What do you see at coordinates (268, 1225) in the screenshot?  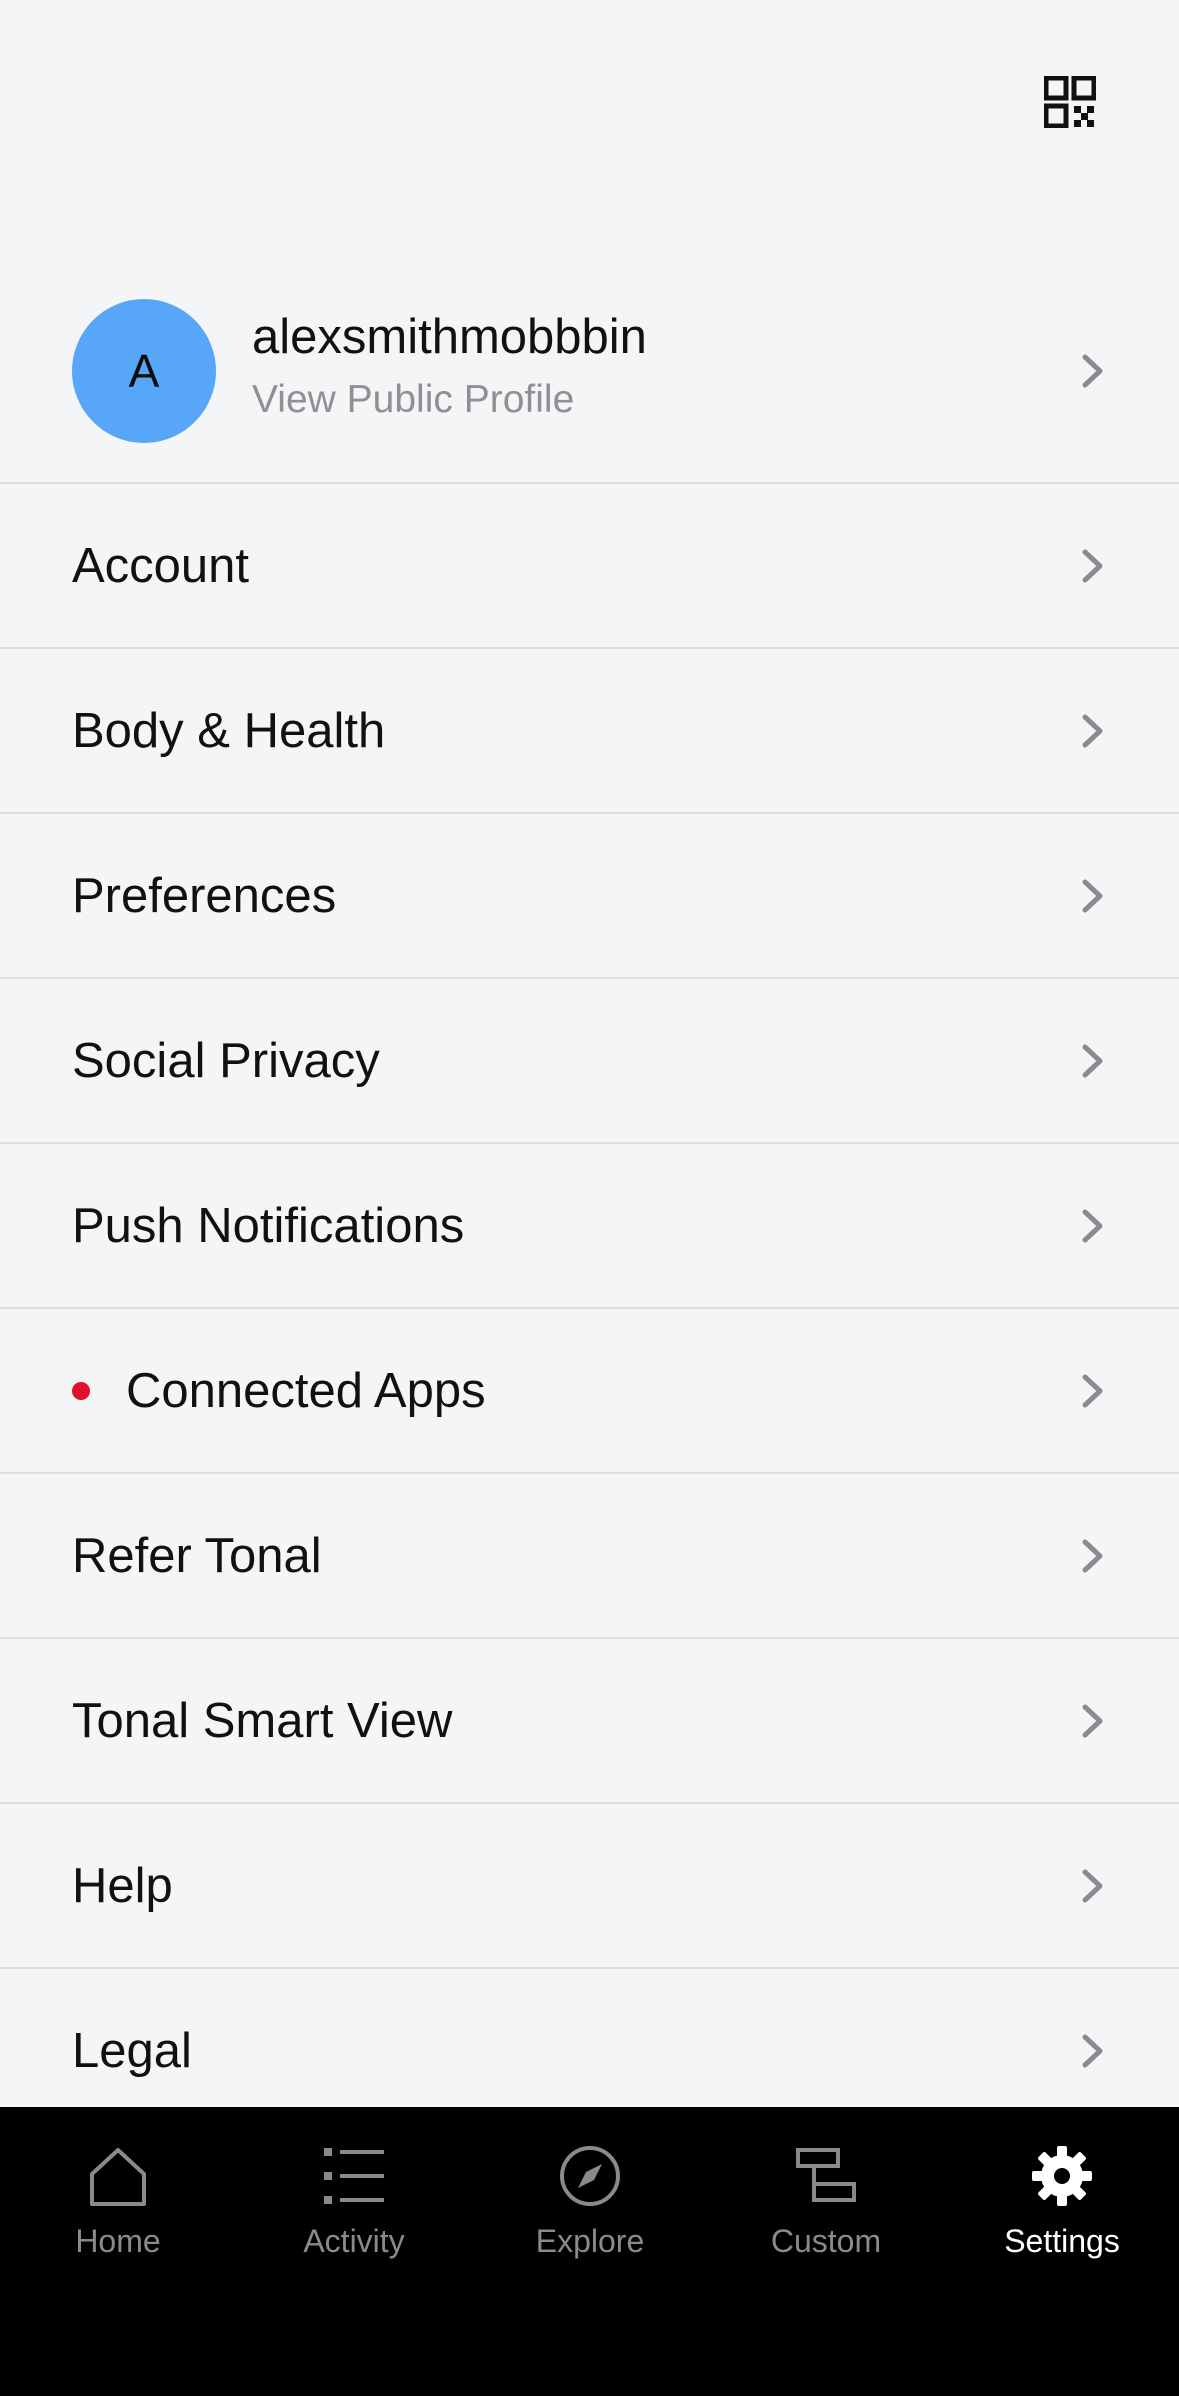 I see `menu-item-label: Push Notifications` at bounding box center [268, 1225].